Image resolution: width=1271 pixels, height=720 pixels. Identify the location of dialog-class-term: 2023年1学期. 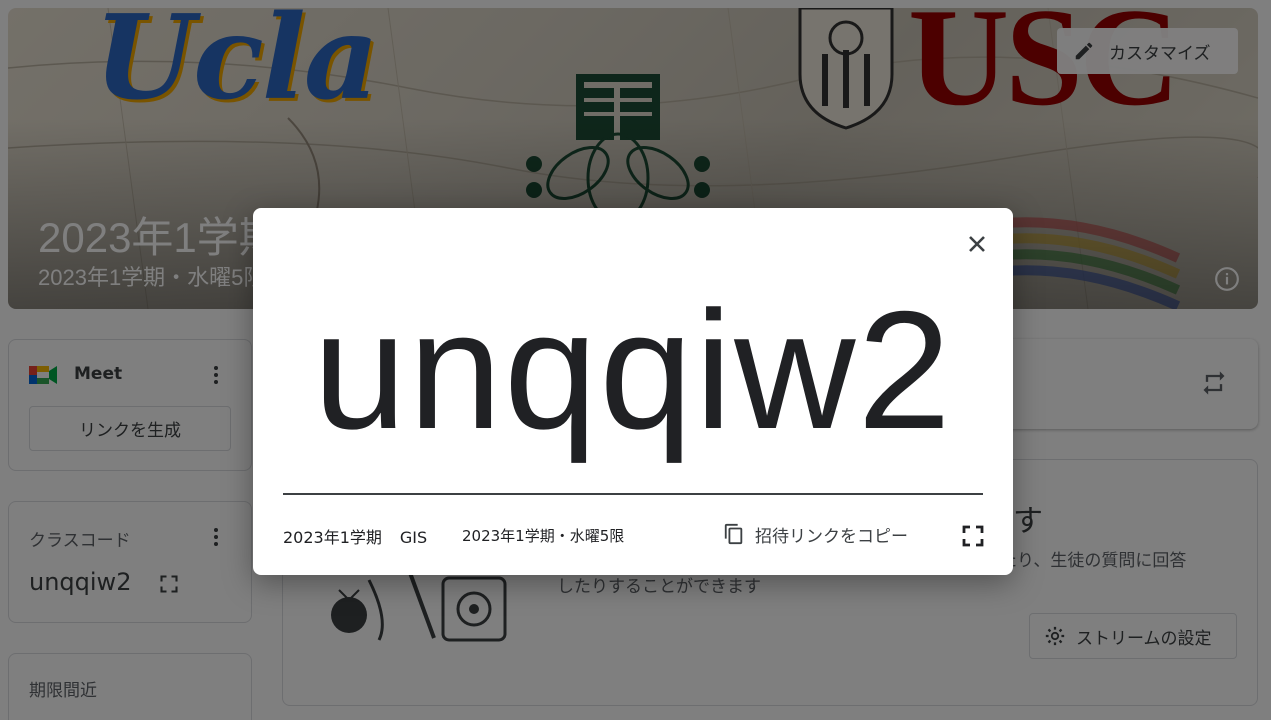
(332, 537).